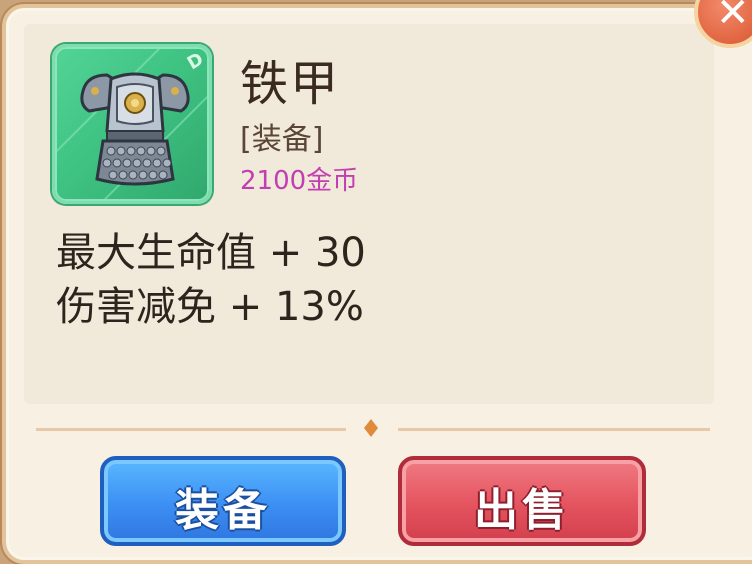 This screenshot has width=752, height=564. Describe the element at coordinates (135, 129) in the screenshot. I see `iron-armor-icon` at that location.